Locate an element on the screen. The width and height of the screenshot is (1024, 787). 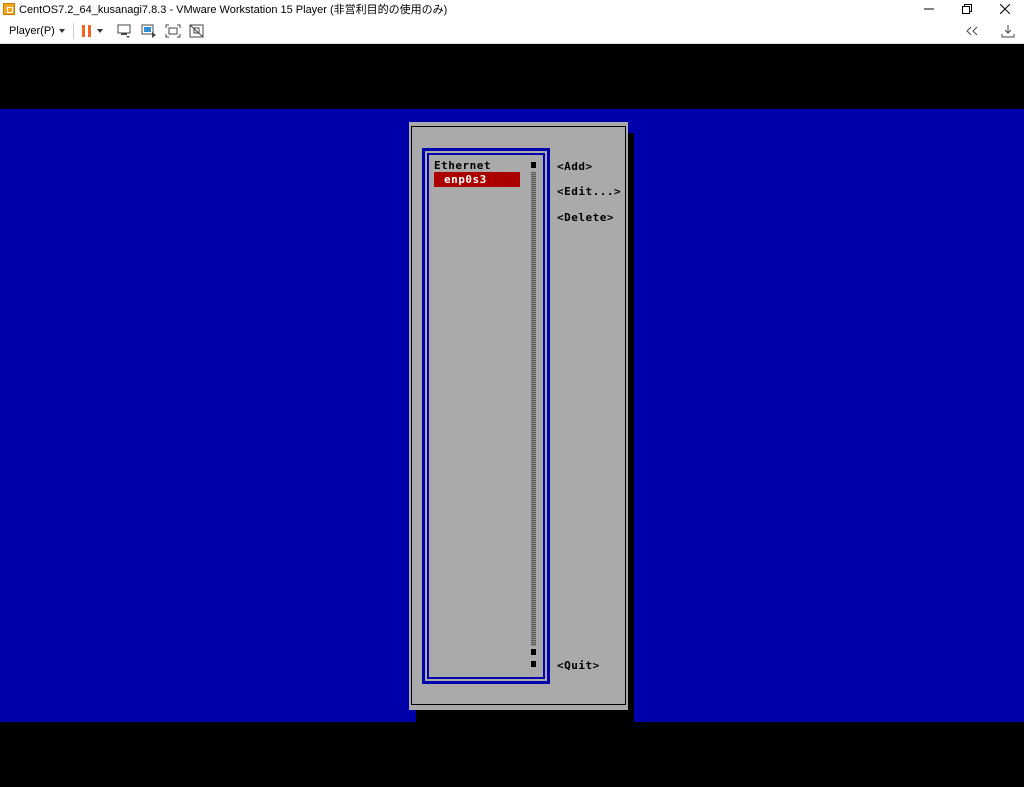
scroll-thumb is located at coordinates (533, 652).